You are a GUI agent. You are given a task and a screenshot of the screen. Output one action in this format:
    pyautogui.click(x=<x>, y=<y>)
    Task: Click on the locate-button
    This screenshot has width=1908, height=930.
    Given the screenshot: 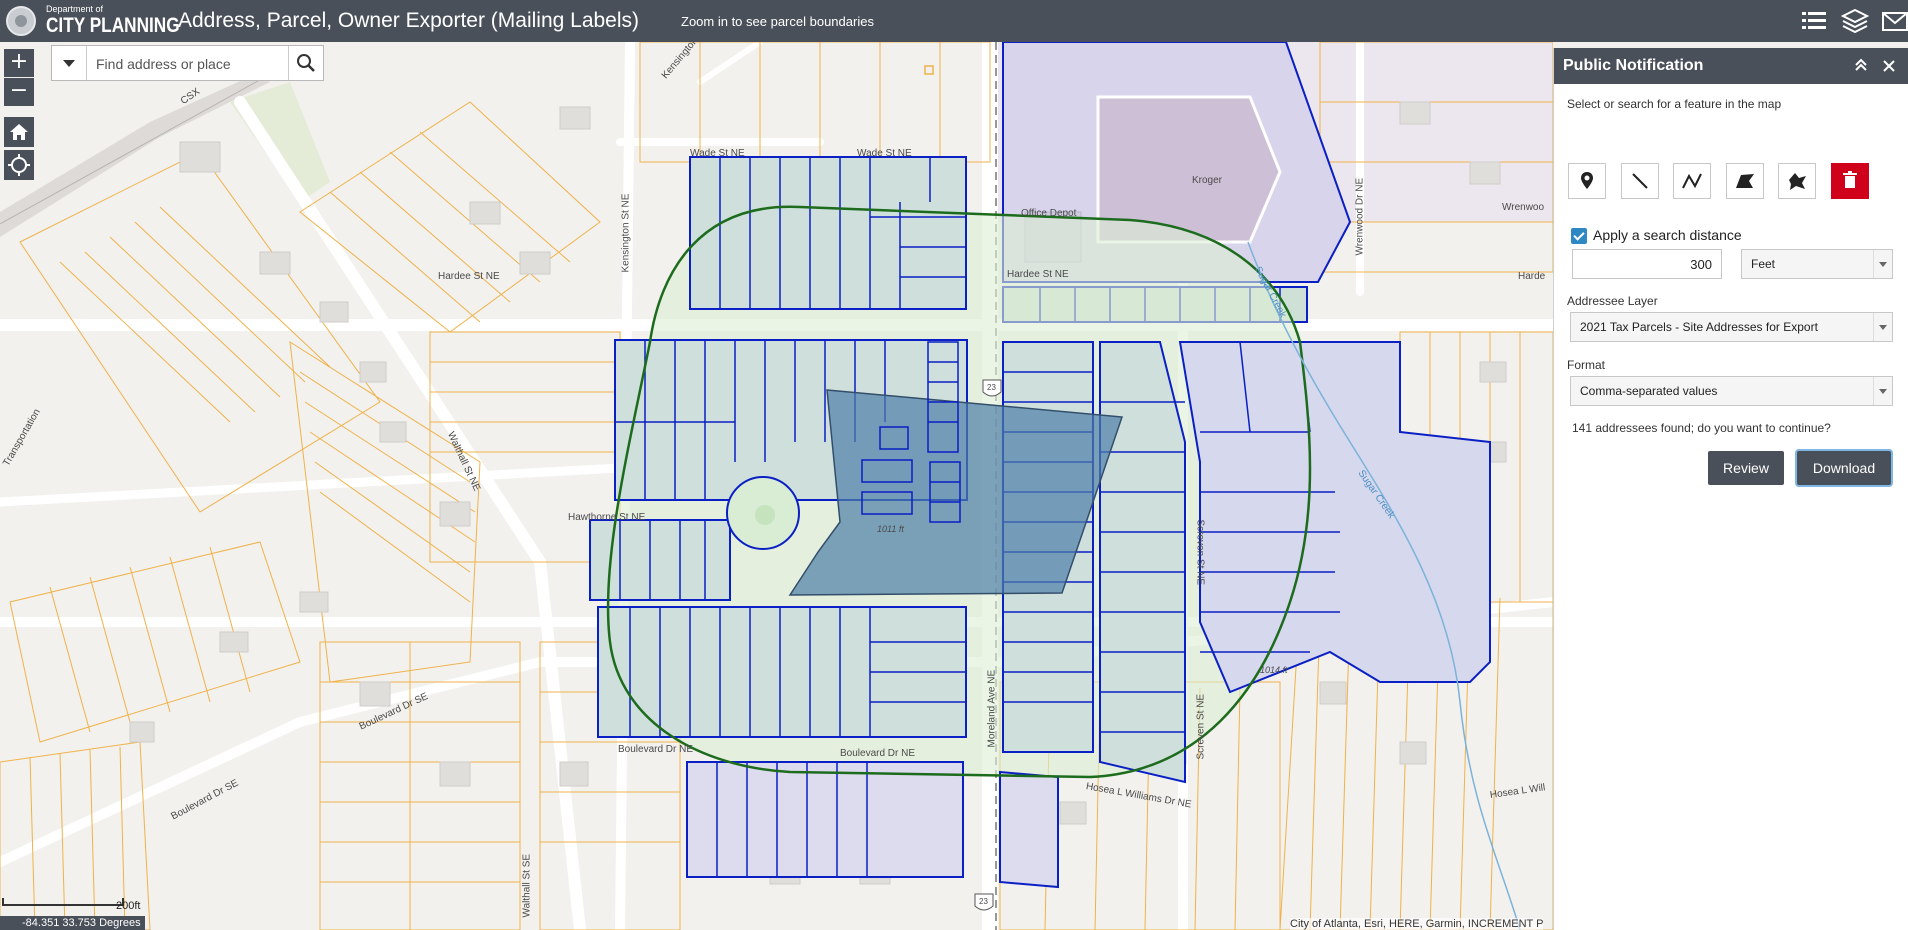 What is the action you would take?
    pyautogui.click(x=19, y=165)
    